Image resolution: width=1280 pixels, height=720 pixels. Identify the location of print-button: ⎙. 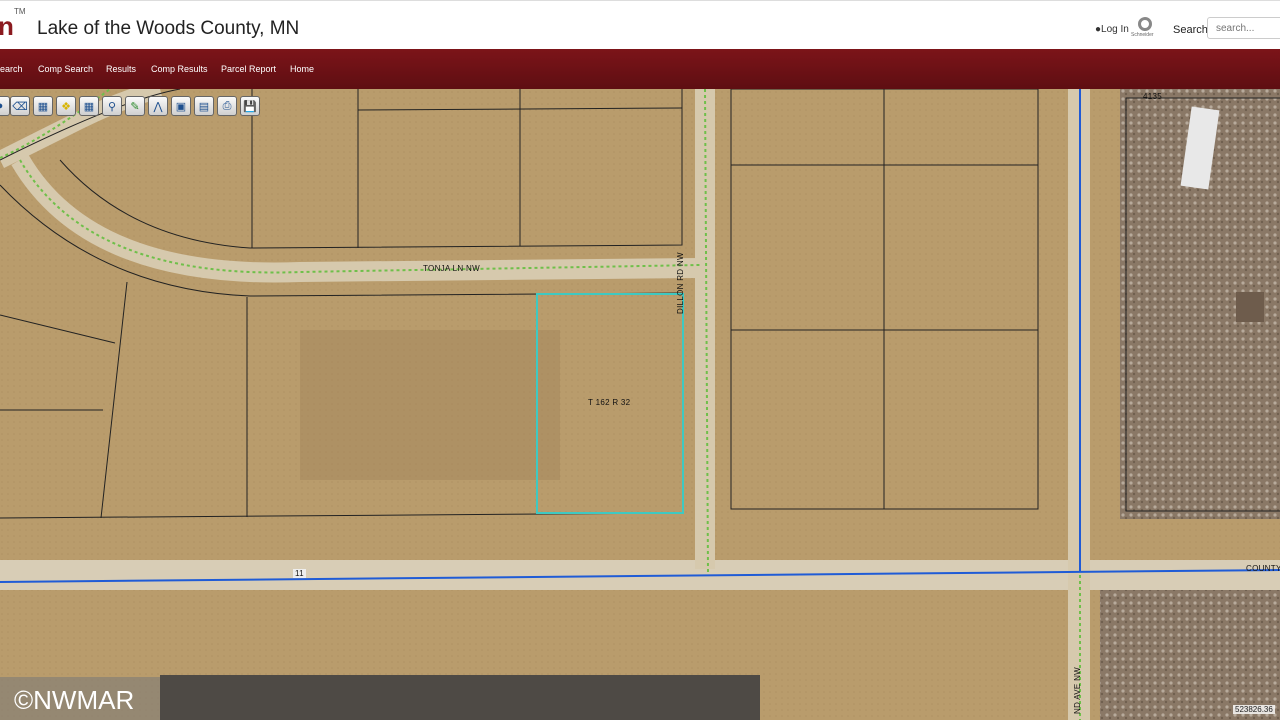
(227, 106).